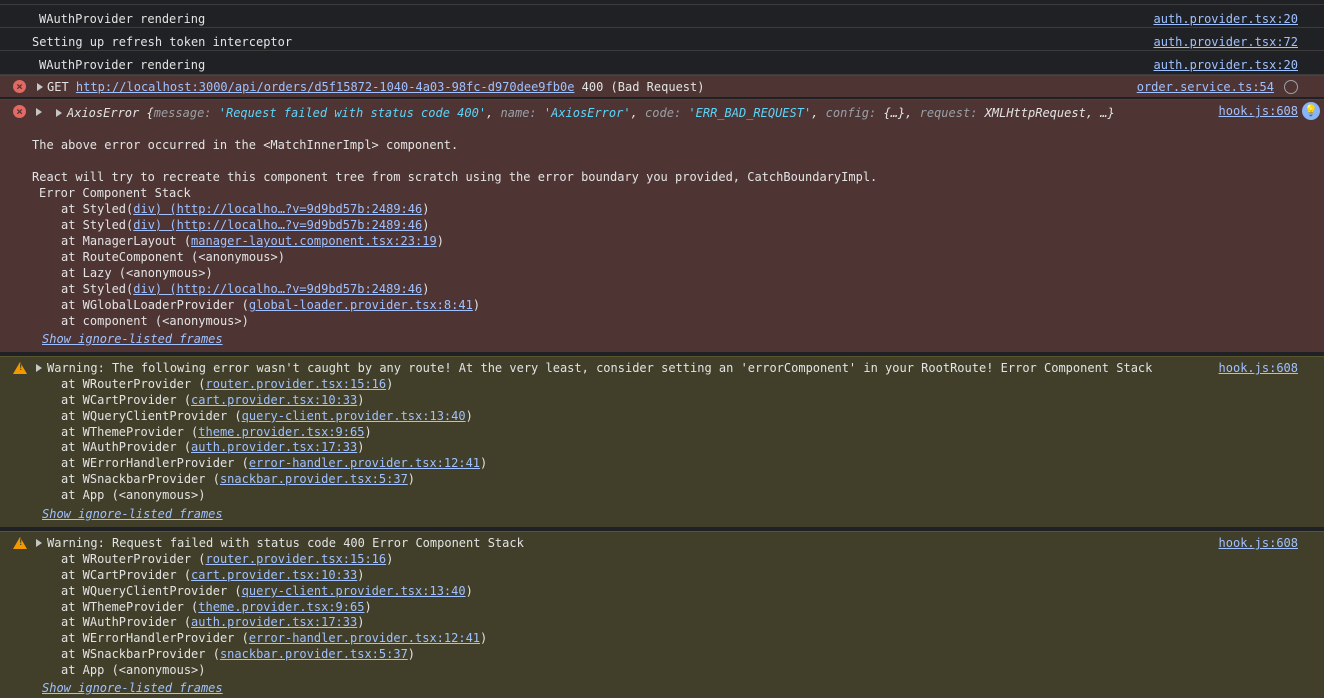  What do you see at coordinates (59, 113) in the screenshot?
I see `expand-object-icon` at bounding box center [59, 113].